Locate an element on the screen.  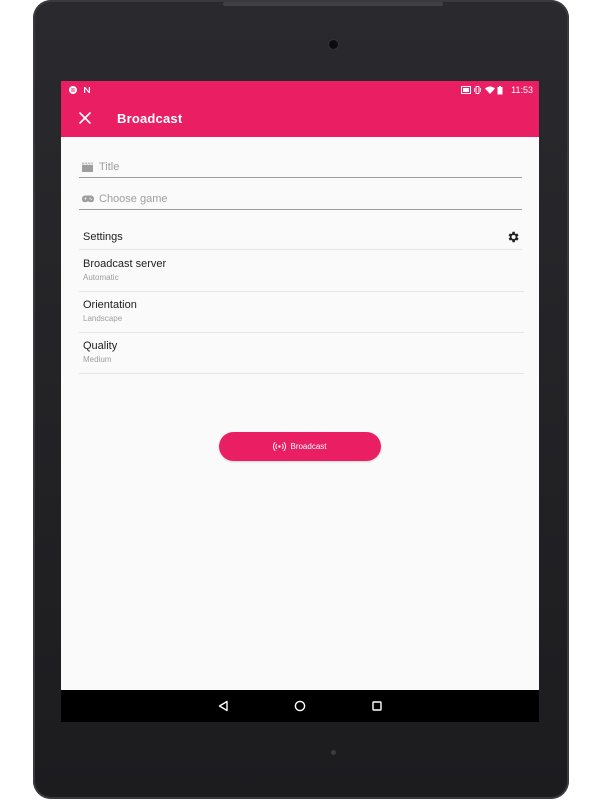
pref-title: Quality is located at coordinates (100, 346).